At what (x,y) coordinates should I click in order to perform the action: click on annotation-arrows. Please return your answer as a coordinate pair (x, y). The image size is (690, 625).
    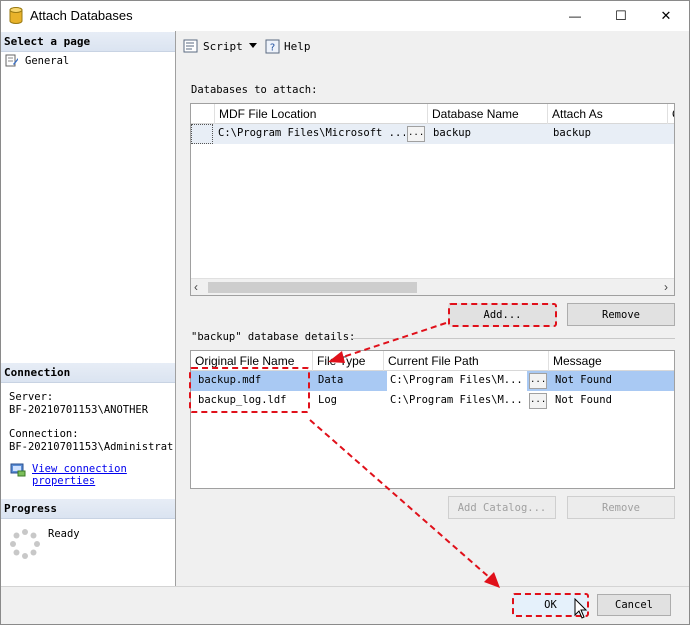
    Looking at the image, I should click on (404, 455).